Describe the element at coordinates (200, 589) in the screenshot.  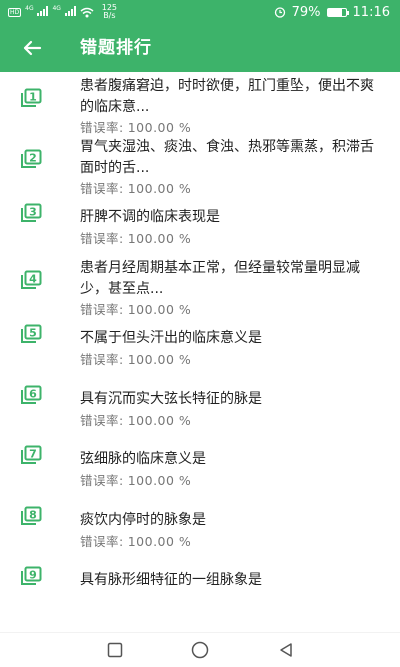
I see `list-item: 9 具有脉形细特征的一组脉象是` at that location.